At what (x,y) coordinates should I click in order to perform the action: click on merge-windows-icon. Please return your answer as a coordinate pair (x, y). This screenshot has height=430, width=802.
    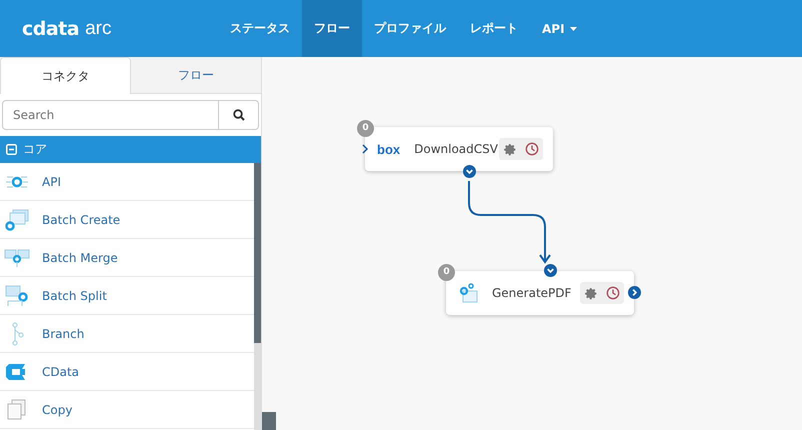
    Looking at the image, I should click on (17, 258).